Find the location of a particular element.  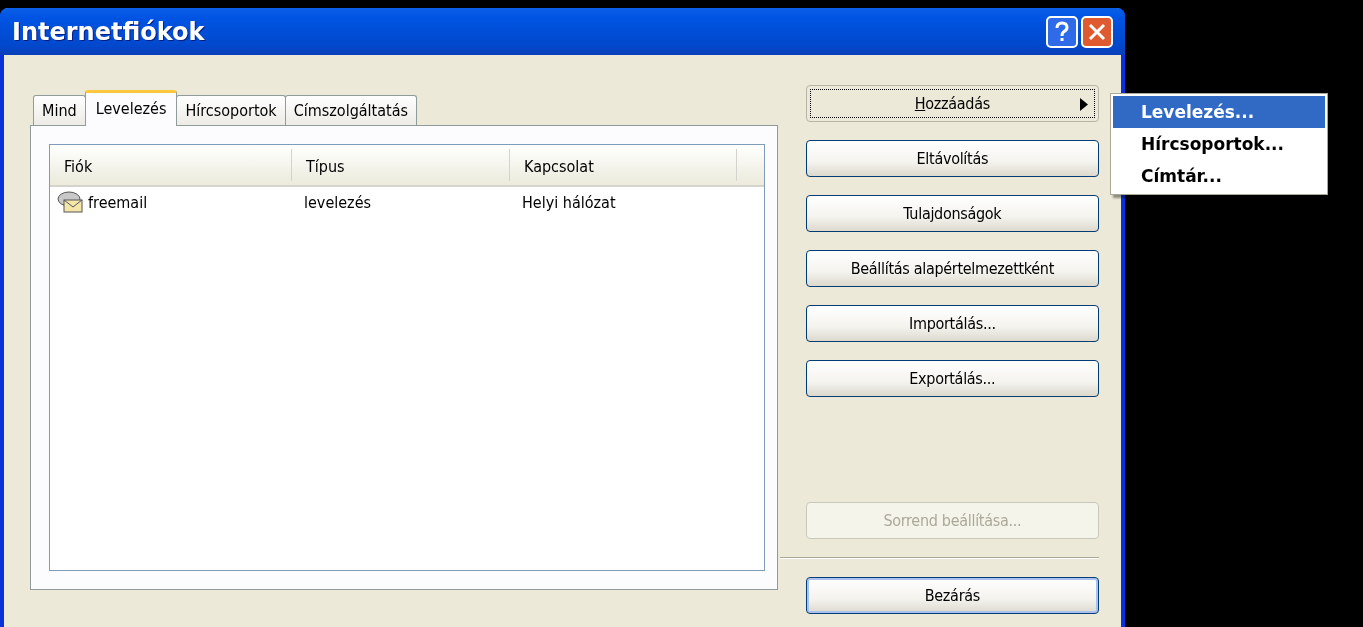

dialog-button: Tulajdonságok is located at coordinates (952, 213).